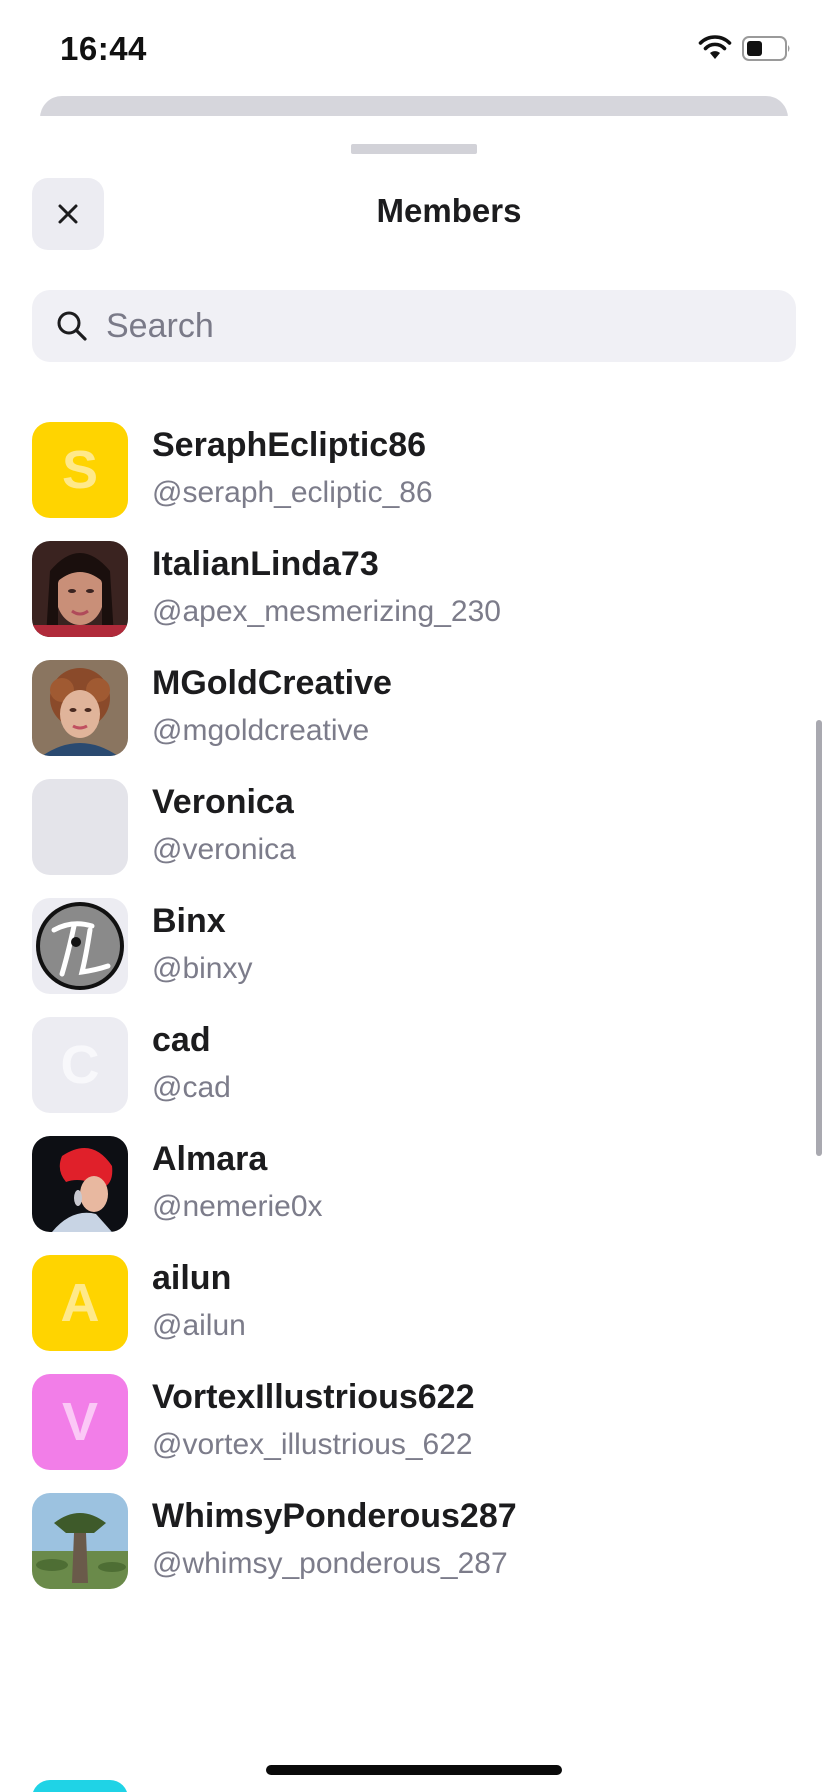  What do you see at coordinates (237, 1206) in the screenshot?
I see `member-handle: @nemerie0x` at bounding box center [237, 1206].